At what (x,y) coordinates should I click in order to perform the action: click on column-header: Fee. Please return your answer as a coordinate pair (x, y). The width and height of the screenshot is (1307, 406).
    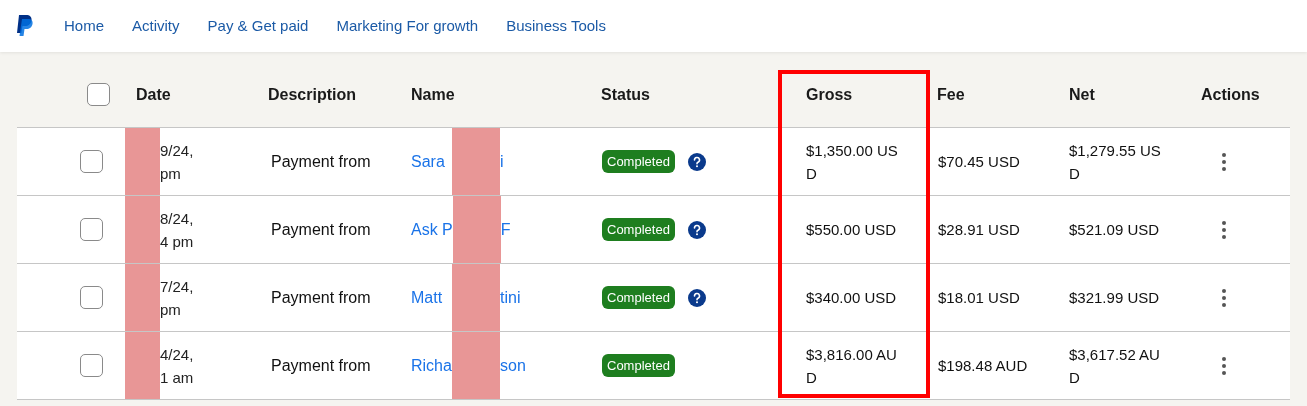
    Looking at the image, I should click on (951, 94).